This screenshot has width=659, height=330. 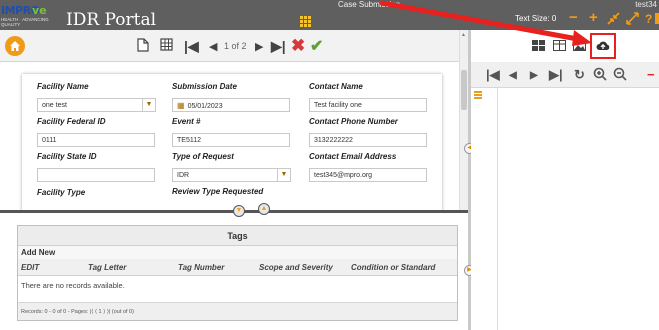 I want to click on apps-grid-icon, so click(x=305, y=21).